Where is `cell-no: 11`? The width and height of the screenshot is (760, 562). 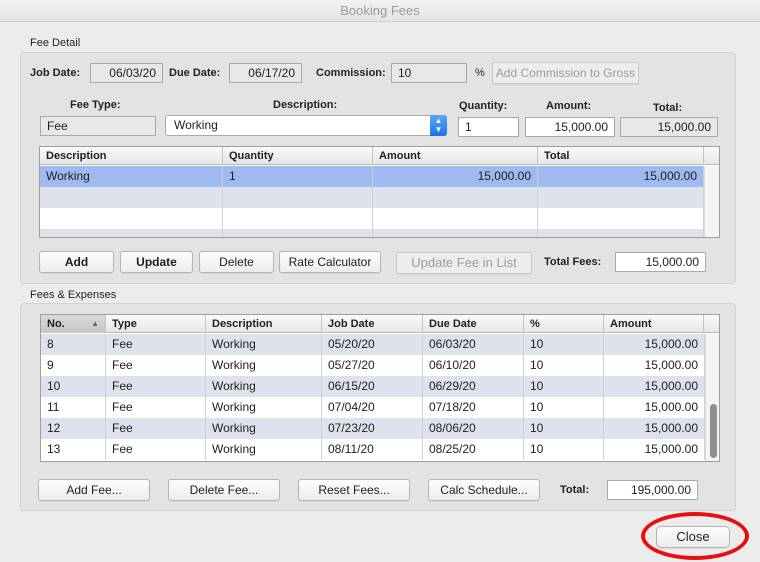
cell-no: 11 is located at coordinates (73, 407).